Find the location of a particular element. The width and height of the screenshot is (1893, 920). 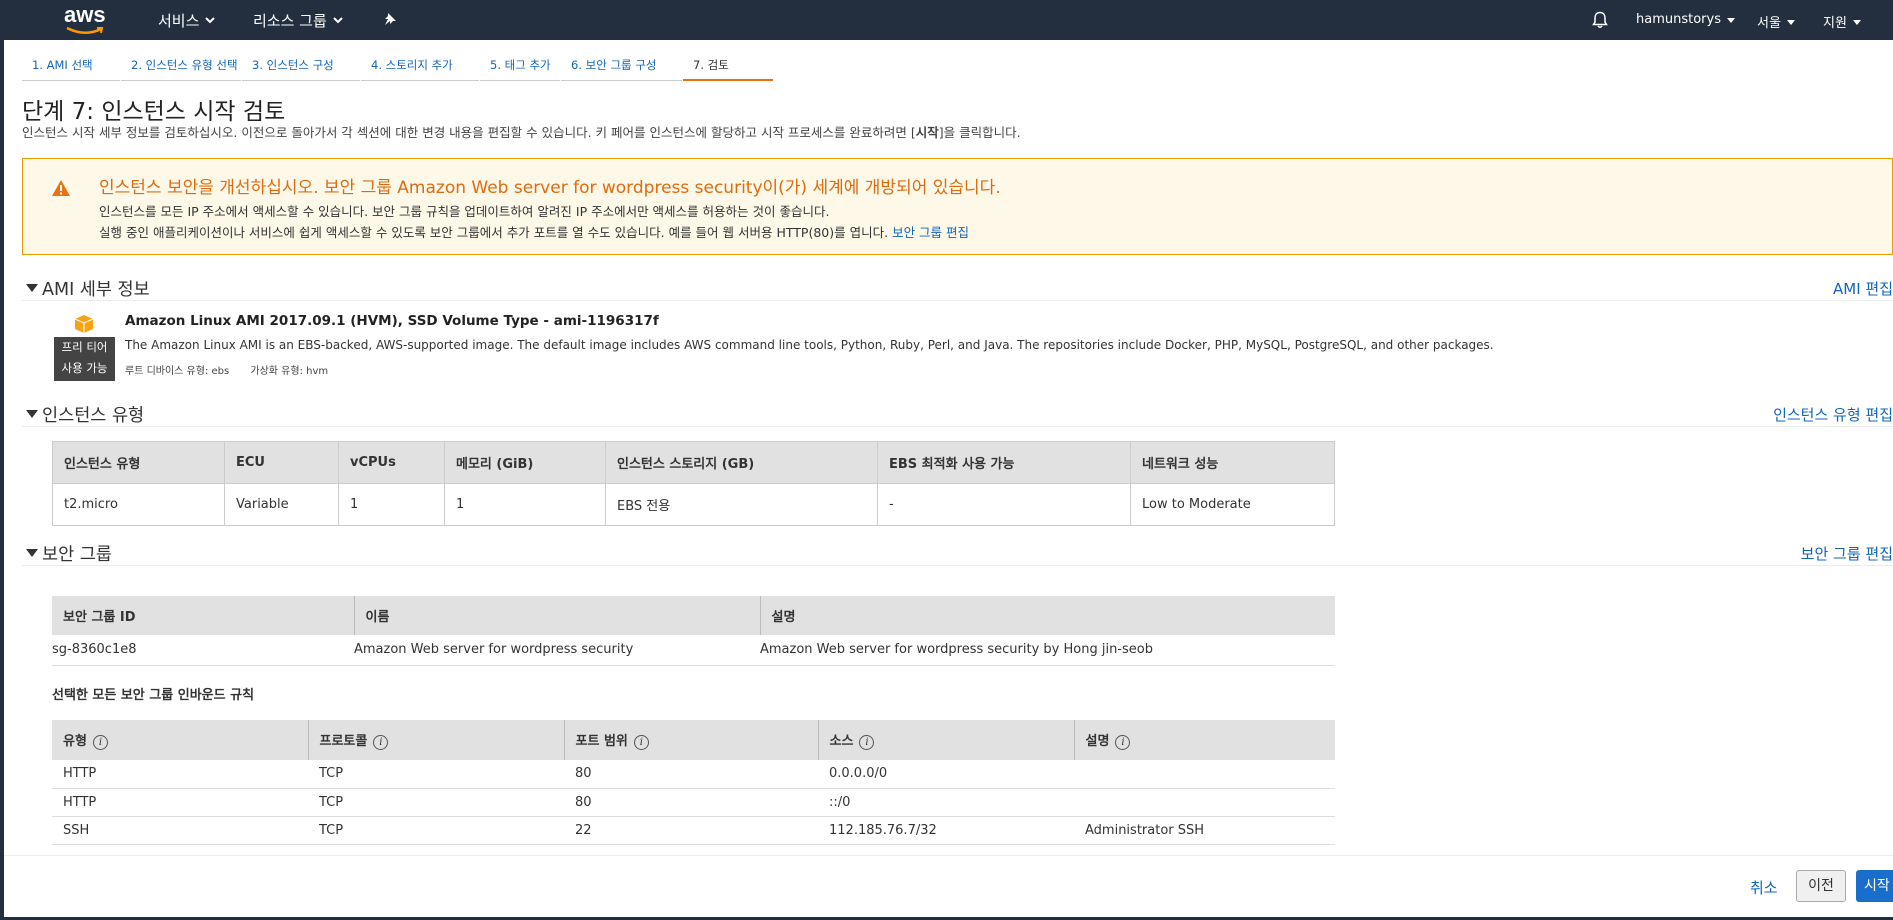

table-row: HTTP TCP 80 0.0.0.0/0 is located at coordinates (693, 774).